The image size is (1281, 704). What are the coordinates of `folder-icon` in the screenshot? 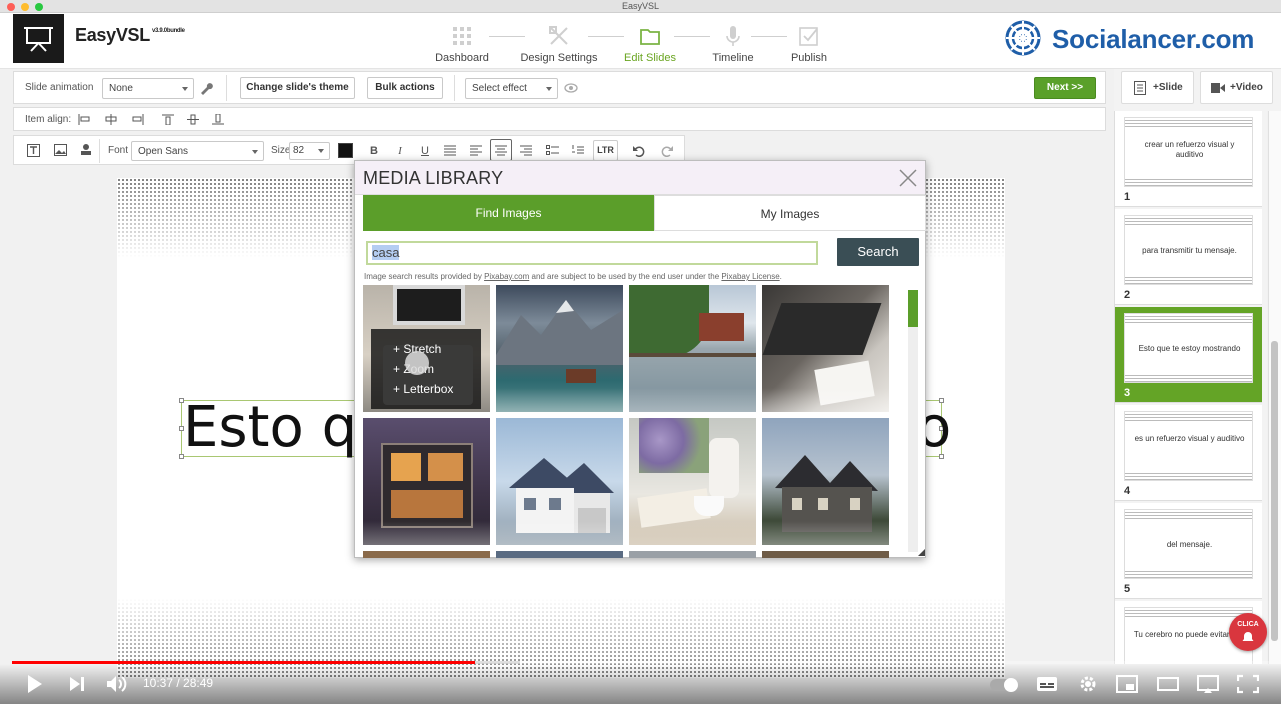 It's located at (650, 37).